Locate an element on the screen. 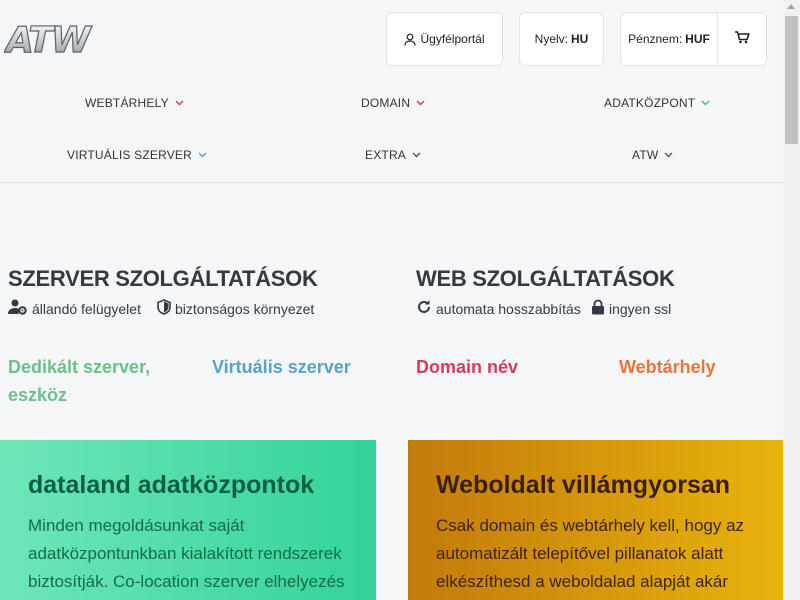  feature-secure-environment-label: biztonságos környezet is located at coordinates (245, 308).